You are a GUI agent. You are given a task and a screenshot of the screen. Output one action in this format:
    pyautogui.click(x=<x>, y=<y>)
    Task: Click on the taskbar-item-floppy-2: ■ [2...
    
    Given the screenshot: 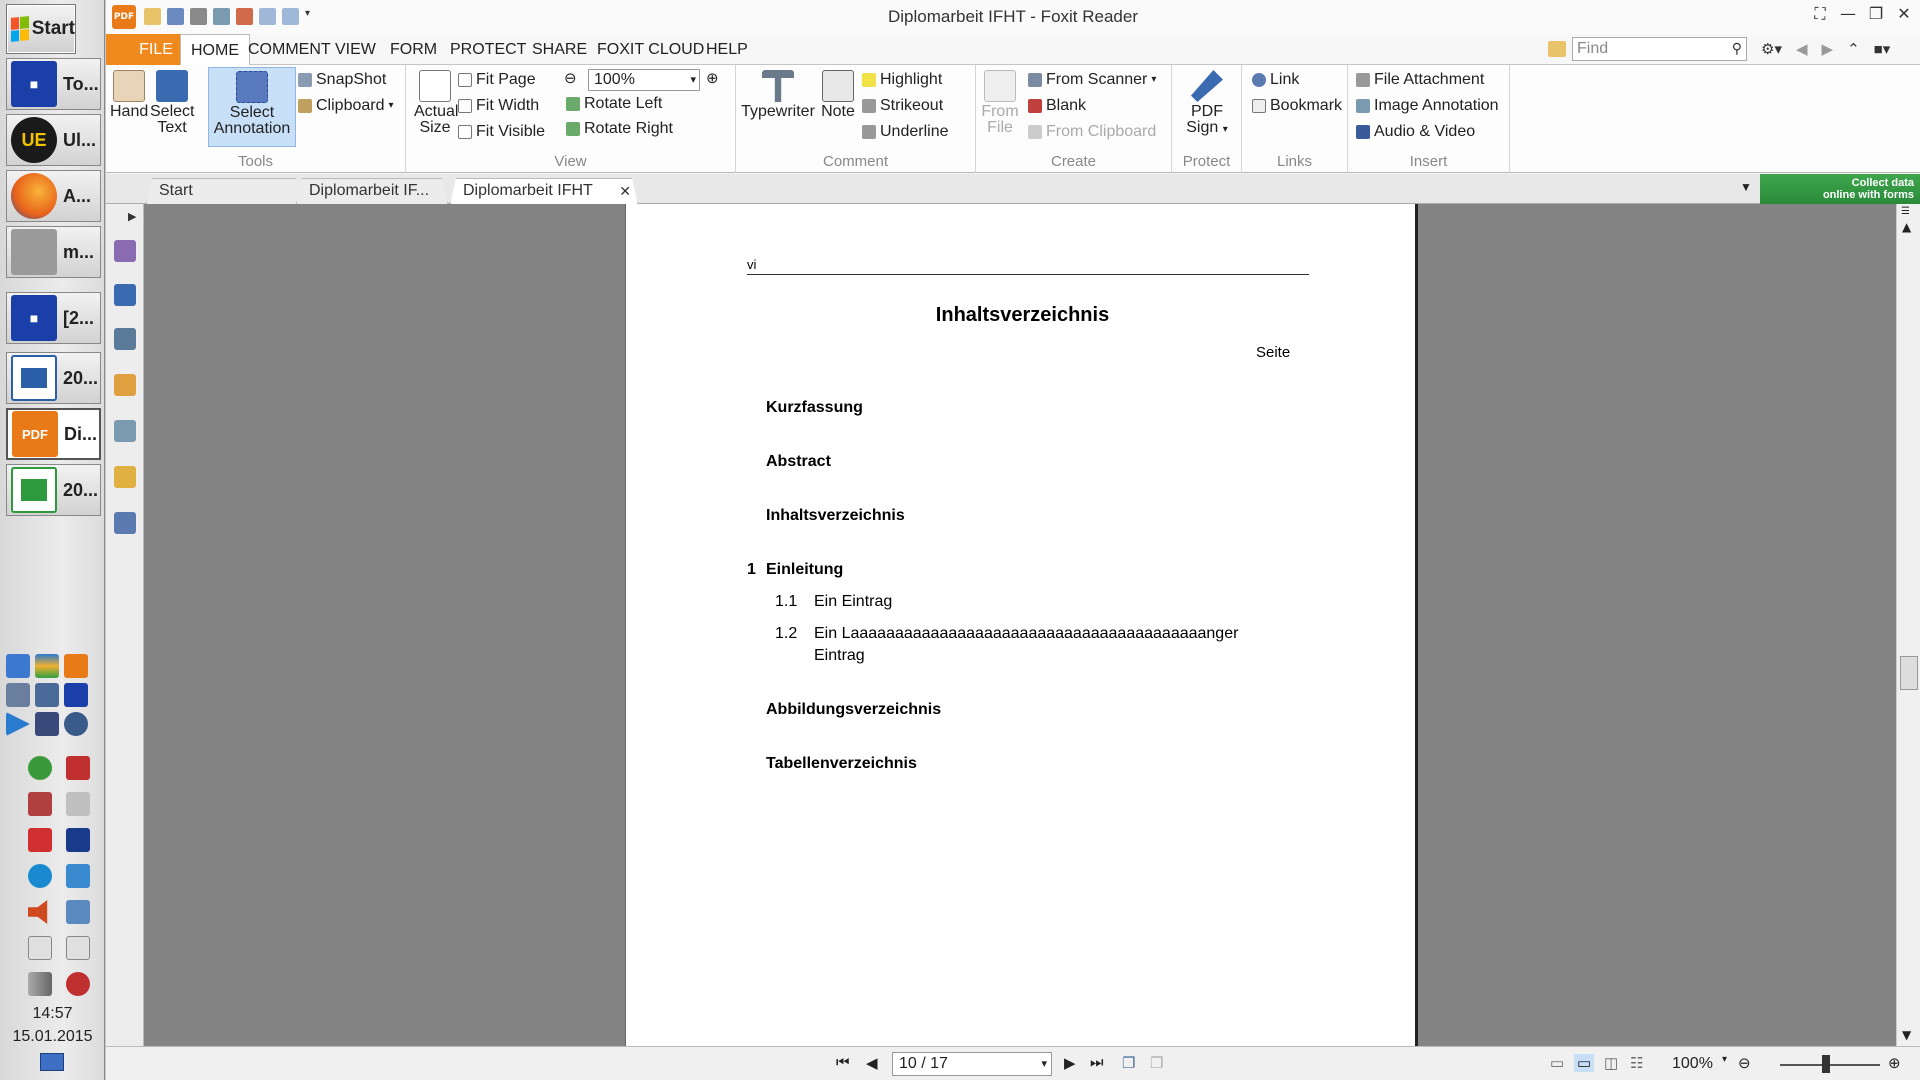 What is the action you would take?
    pyautogui.click(x=53, y=318)
    